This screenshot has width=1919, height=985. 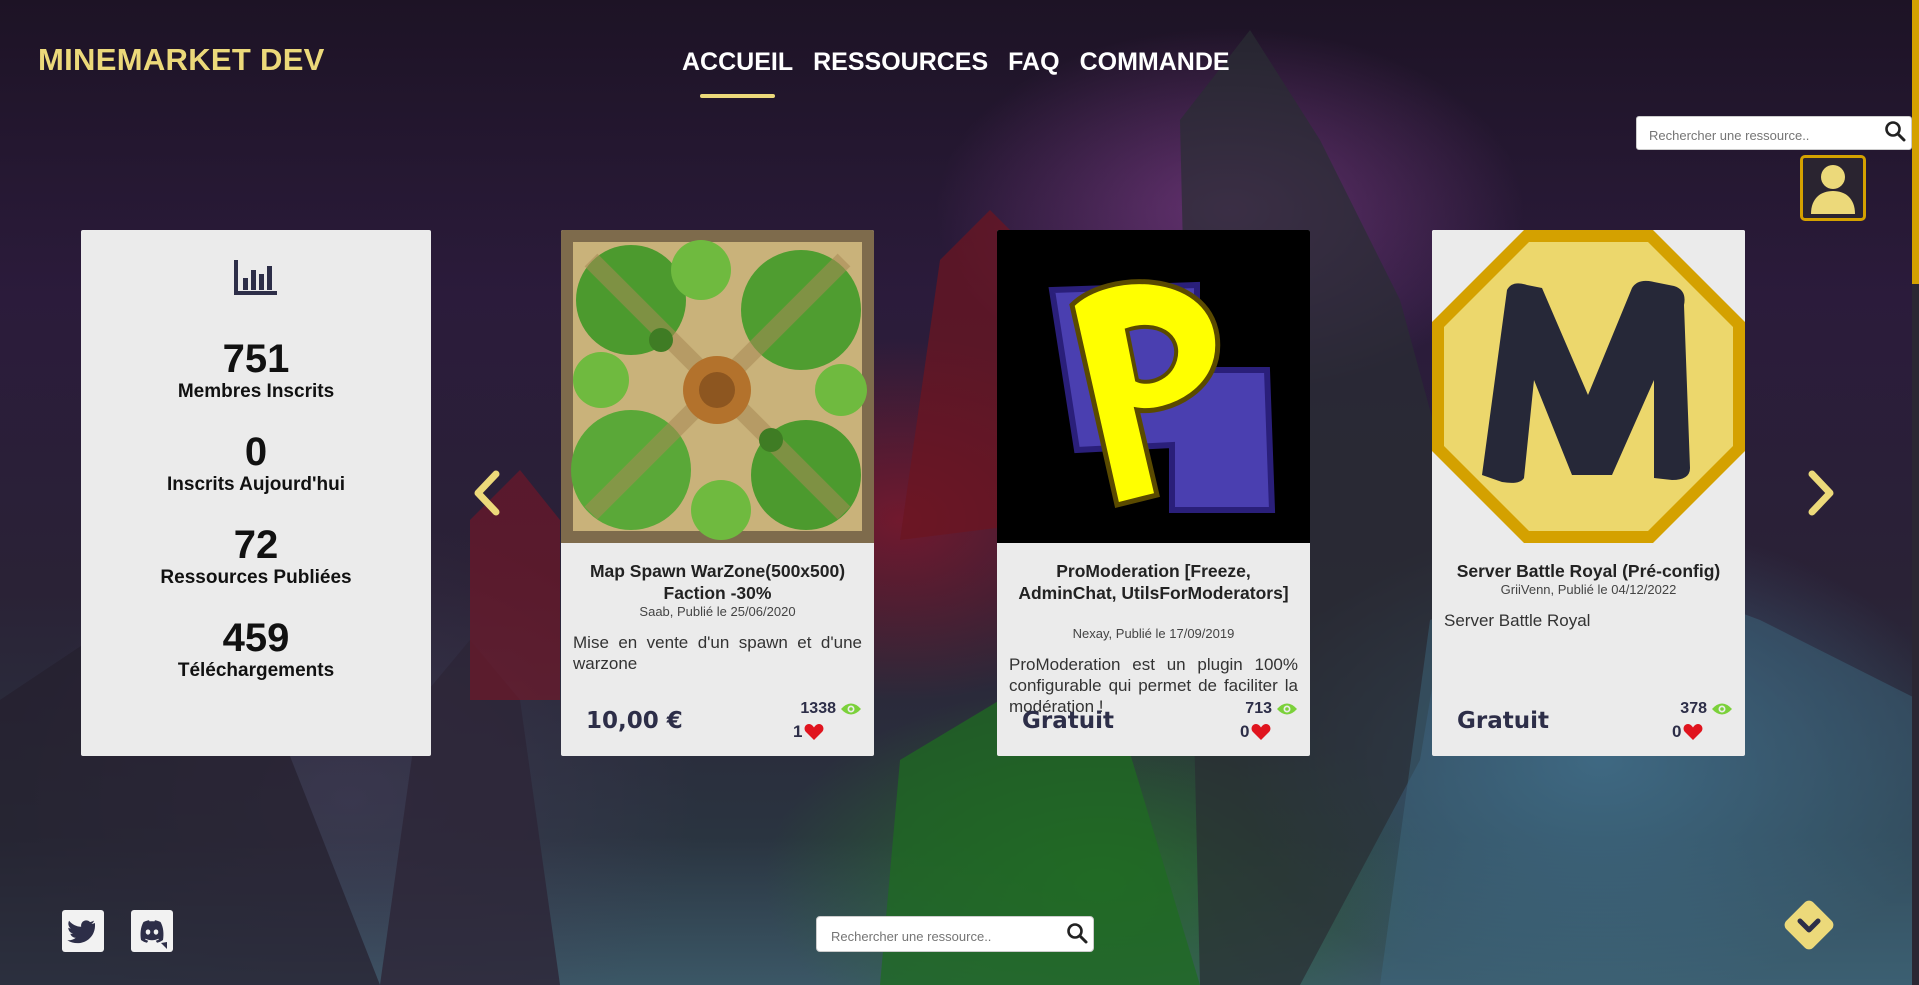 I want to click on stat-resources: 72 Ressources Publiées, so click(x=256, y=556).